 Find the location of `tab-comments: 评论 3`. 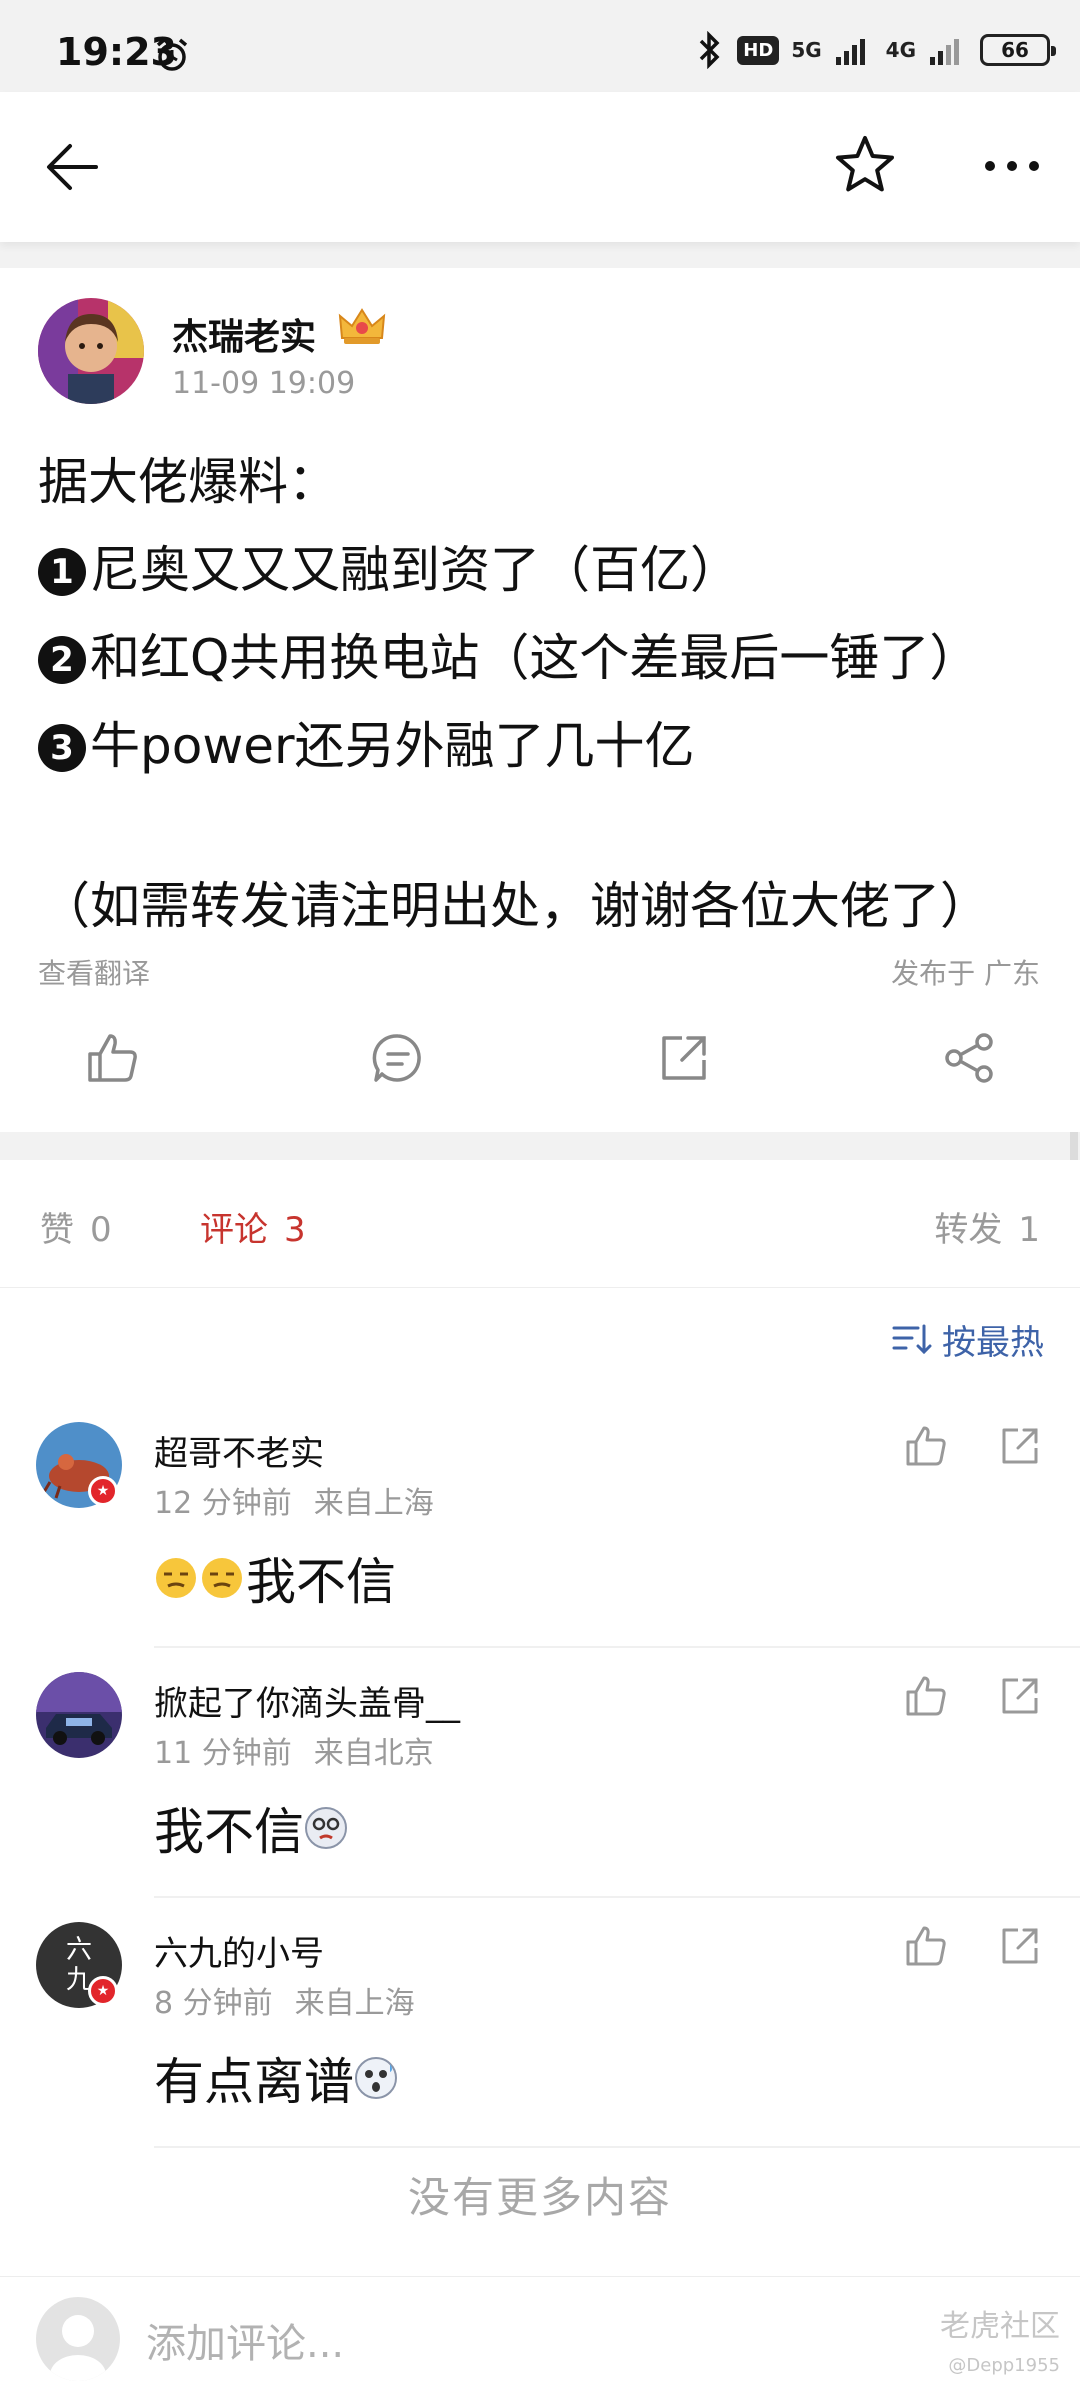

tab-comments: 评论 3 is located at coordinates (253, 1226).